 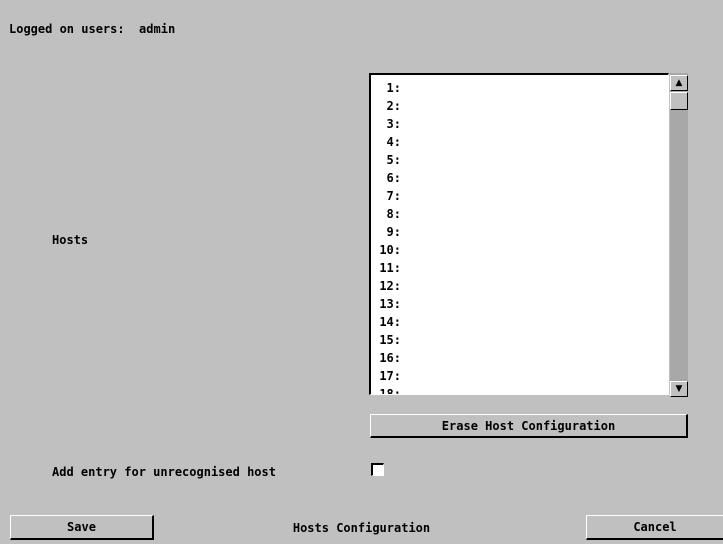 What do you see at coordinates (519, 196) in the screenshot?
I see `host-row: 7:` at bounding box center [519, 196].